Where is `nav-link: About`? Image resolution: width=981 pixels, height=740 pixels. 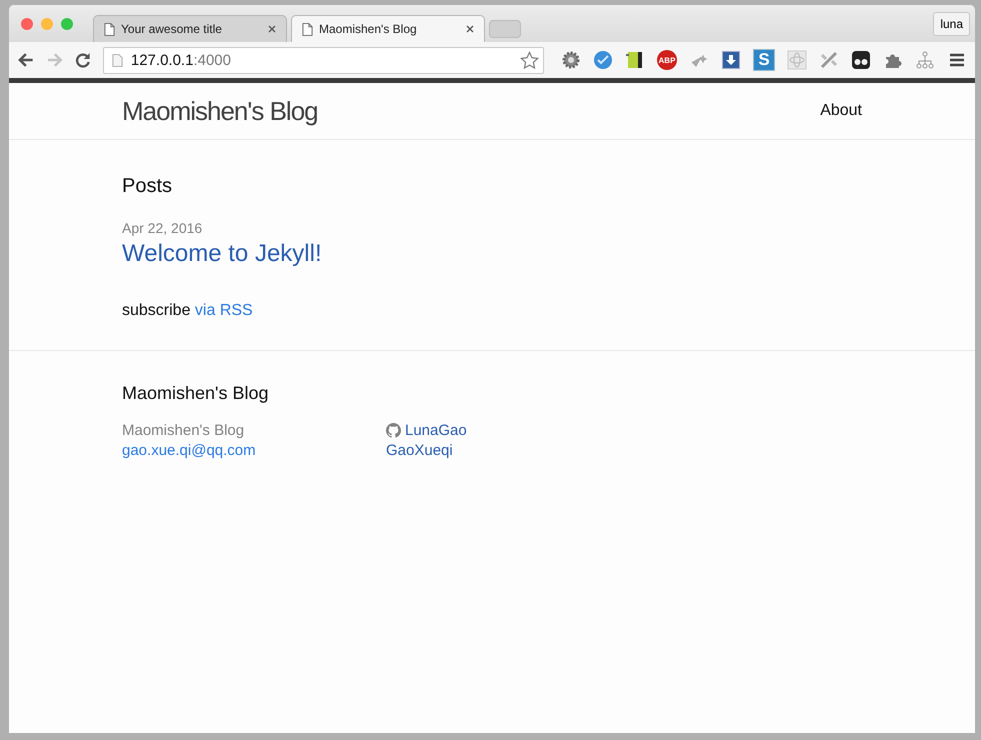
nav-link: About is located at coordinates (841, 111).